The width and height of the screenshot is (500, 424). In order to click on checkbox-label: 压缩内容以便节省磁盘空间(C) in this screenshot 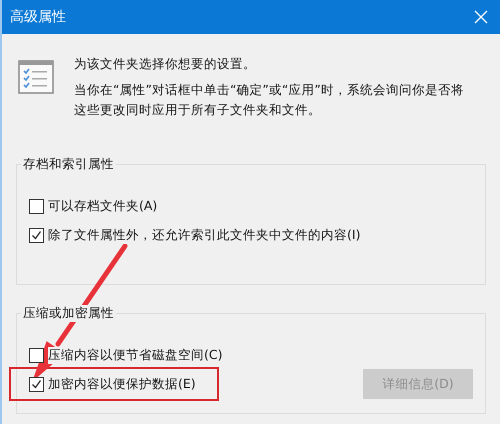, I will do `click(135, 355)`.